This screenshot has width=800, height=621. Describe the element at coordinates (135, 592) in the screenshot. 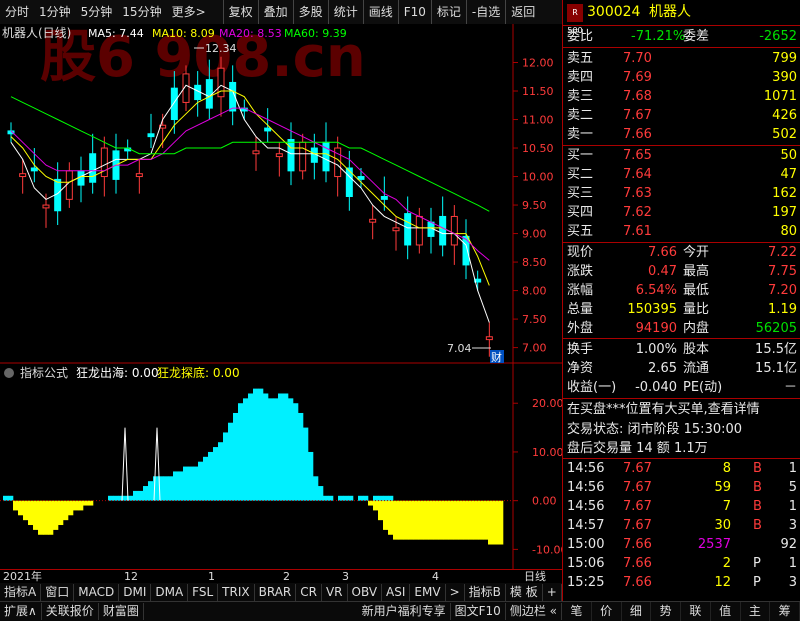

I see `indicator-tab: DMI` at that location.